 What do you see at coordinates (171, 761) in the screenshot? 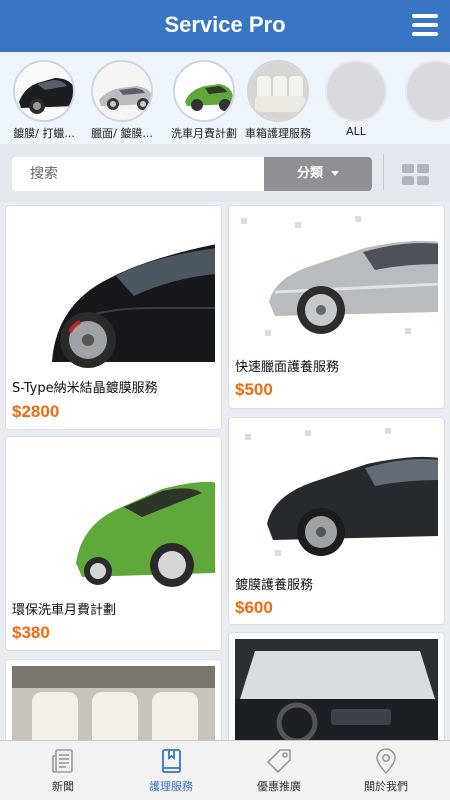
I see `book-icon` at bounding box center [171, 761].